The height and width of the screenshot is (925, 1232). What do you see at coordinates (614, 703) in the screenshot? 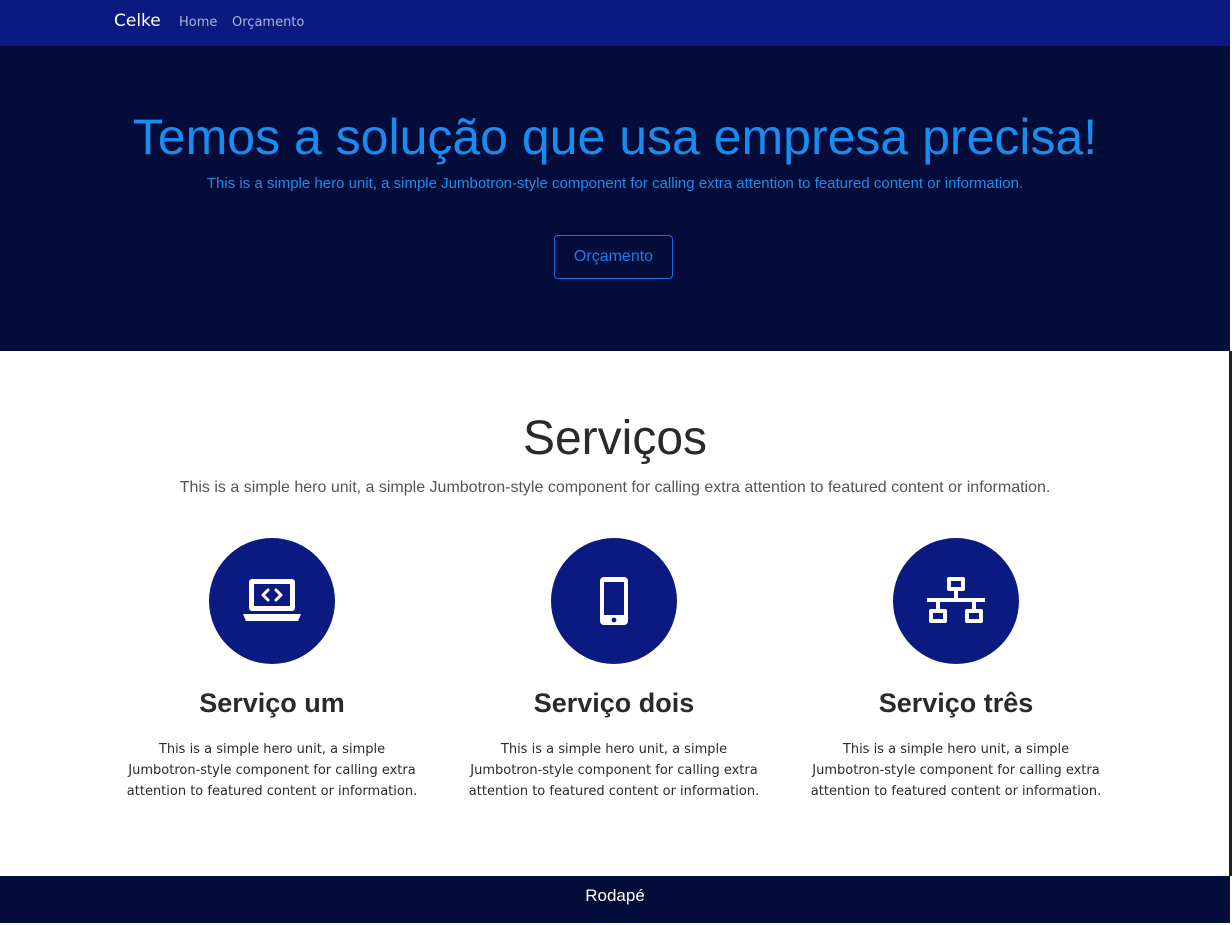
I see `service-title: Serviço dois` at bounding box center [614, 703].